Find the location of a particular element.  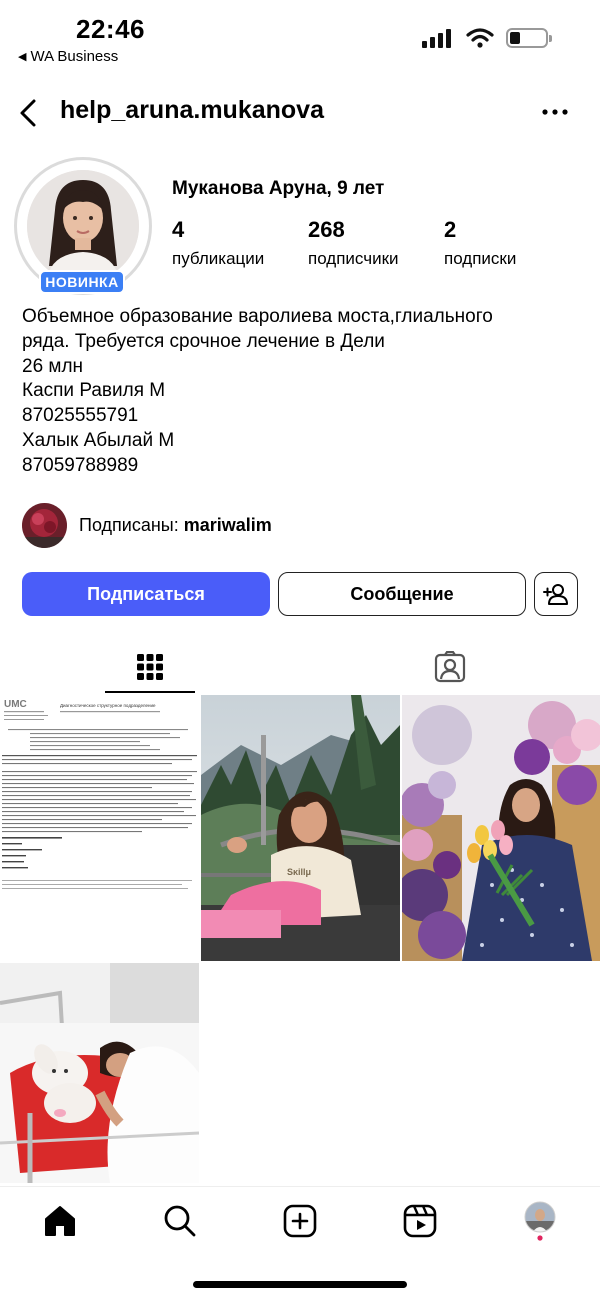

back-chevron-icon is located at coordinates (29, 113).